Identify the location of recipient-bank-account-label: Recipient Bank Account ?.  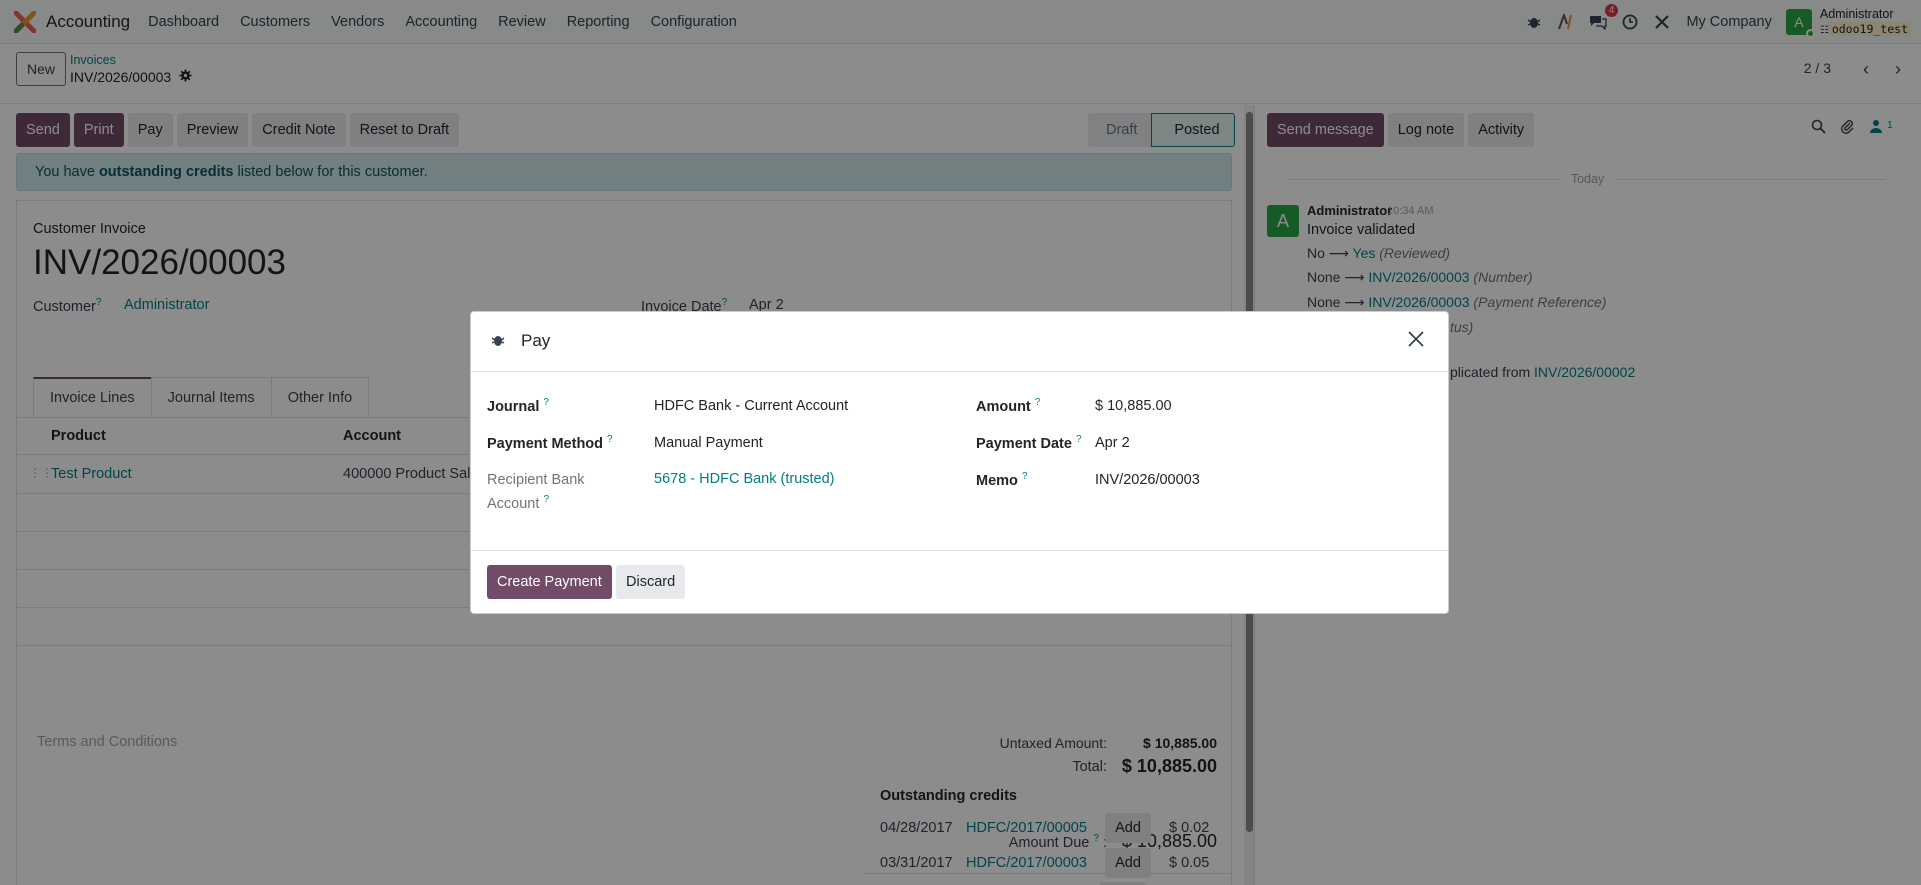
(536, 492).